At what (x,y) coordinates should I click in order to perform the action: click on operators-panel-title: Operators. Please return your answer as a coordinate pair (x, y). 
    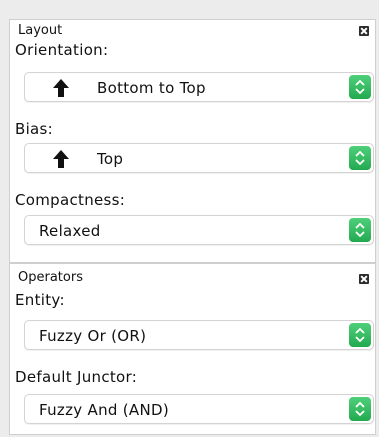
    Looking at the image, I should click on (50, 277).